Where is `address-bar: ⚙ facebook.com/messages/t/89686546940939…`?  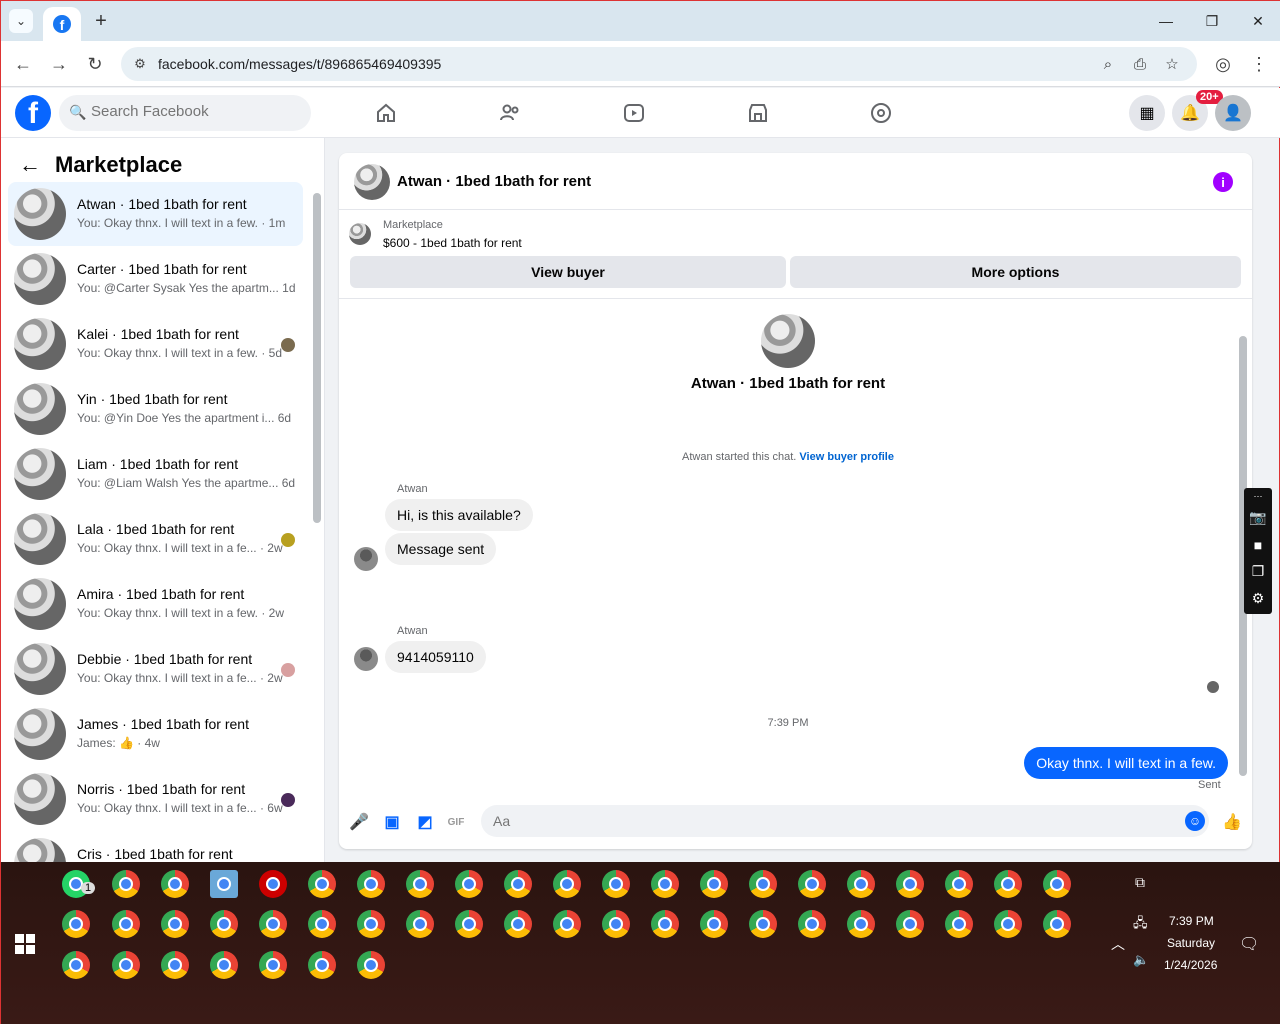 address-bar: ⚙ facebook.com/messages/t/89686546940939… is located at coordinates (659, 64).